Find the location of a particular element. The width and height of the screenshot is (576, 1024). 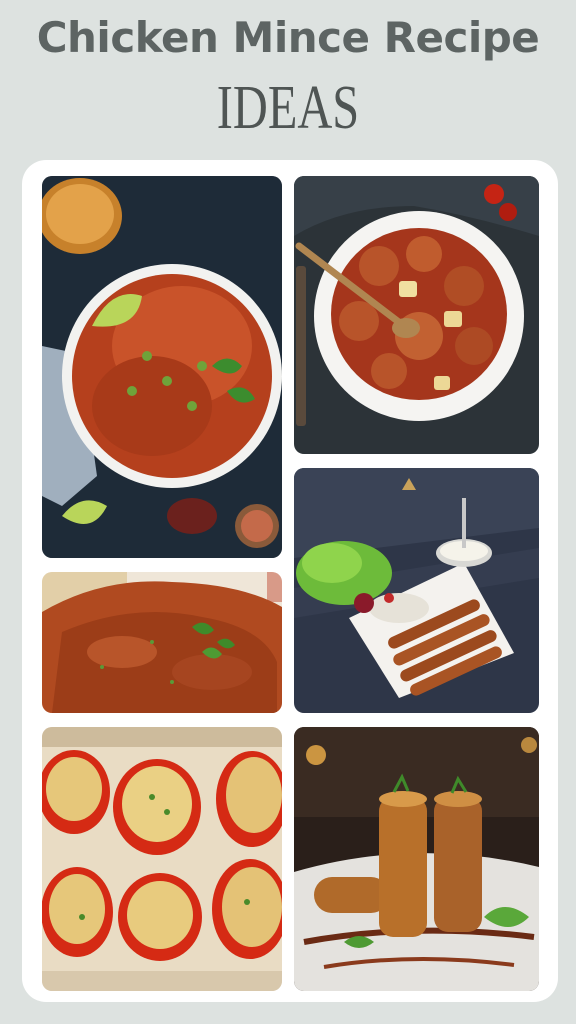

photo-seekh-kebab-platter is located at coordinates (416, 590).